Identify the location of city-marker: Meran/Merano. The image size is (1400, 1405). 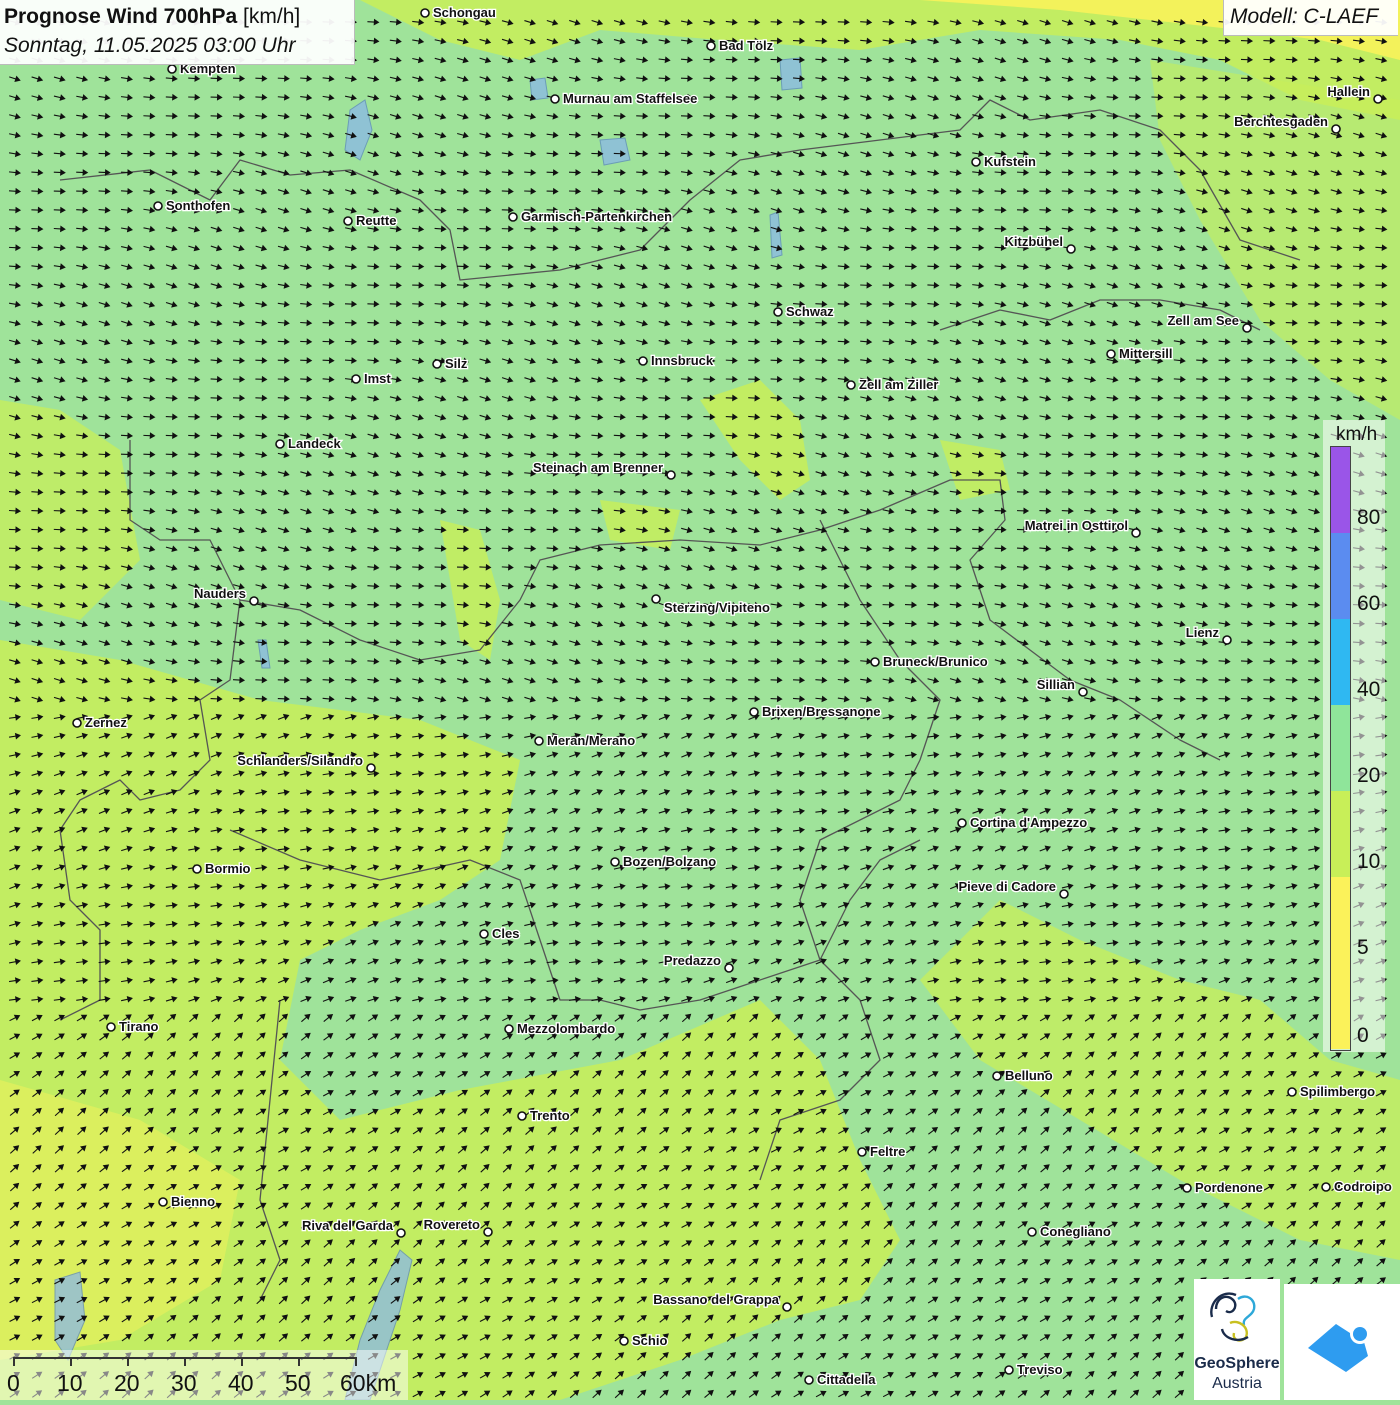
(585, 740).